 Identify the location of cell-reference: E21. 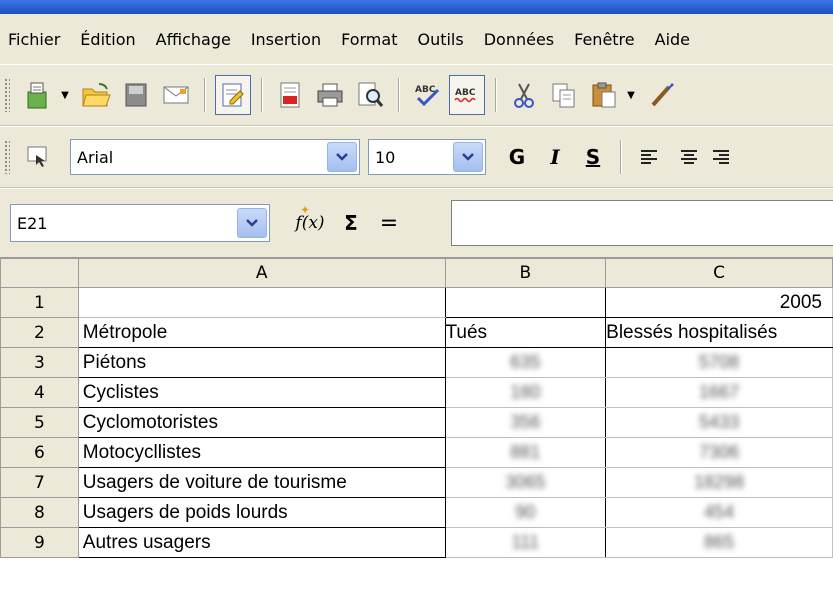
(32, 223).